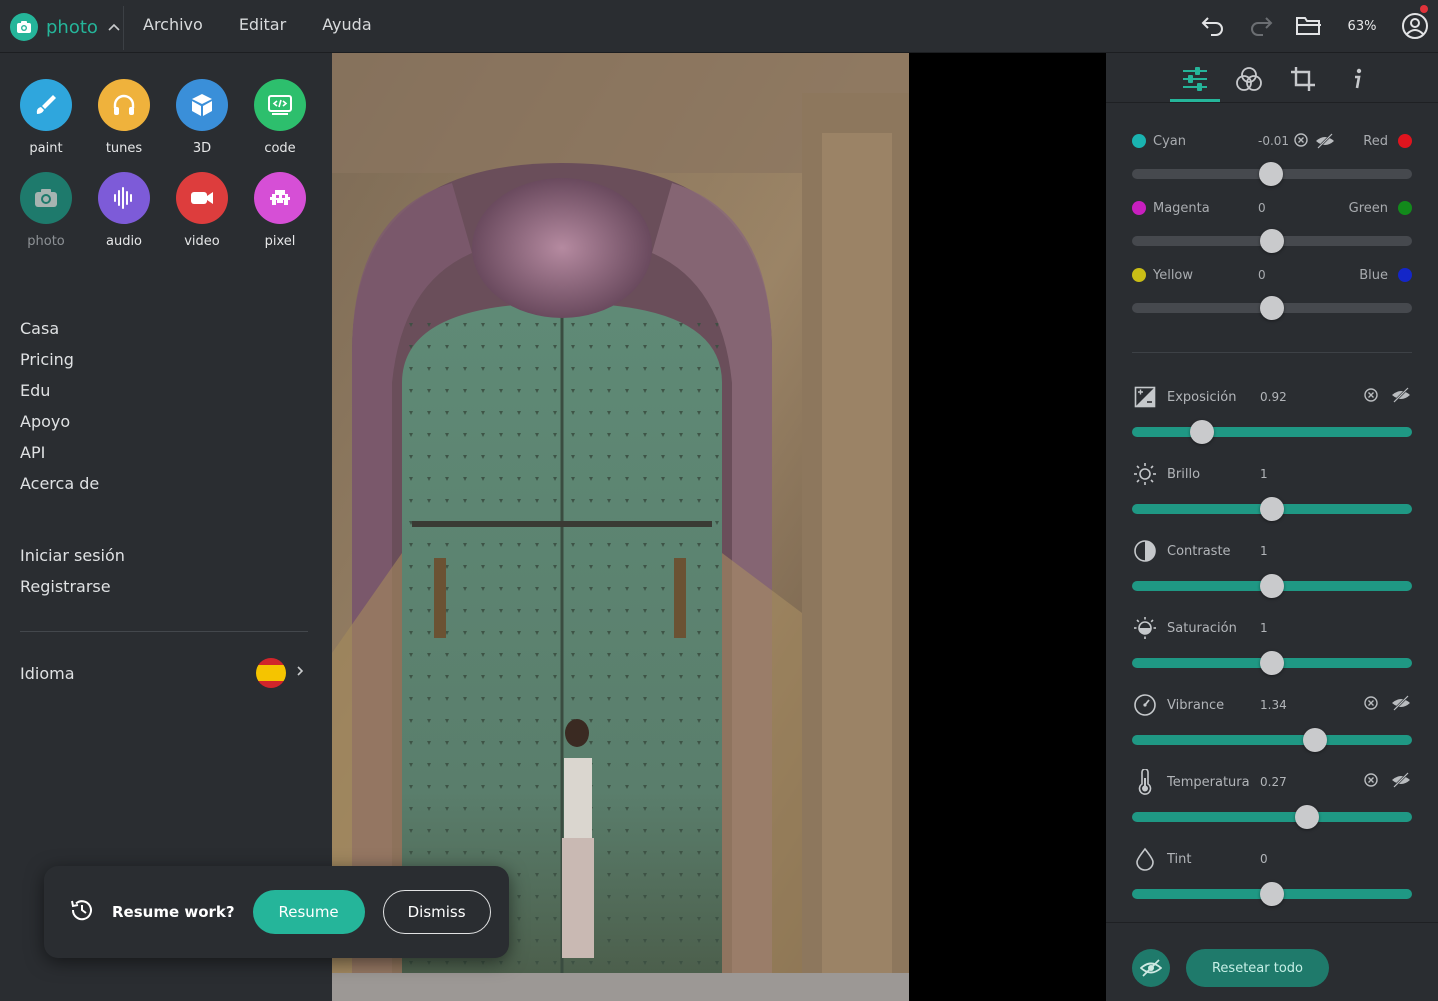 The height and width of the screenshot is (1001, 1438). I want to click on app-pixel: pixel, so click(280, 210).